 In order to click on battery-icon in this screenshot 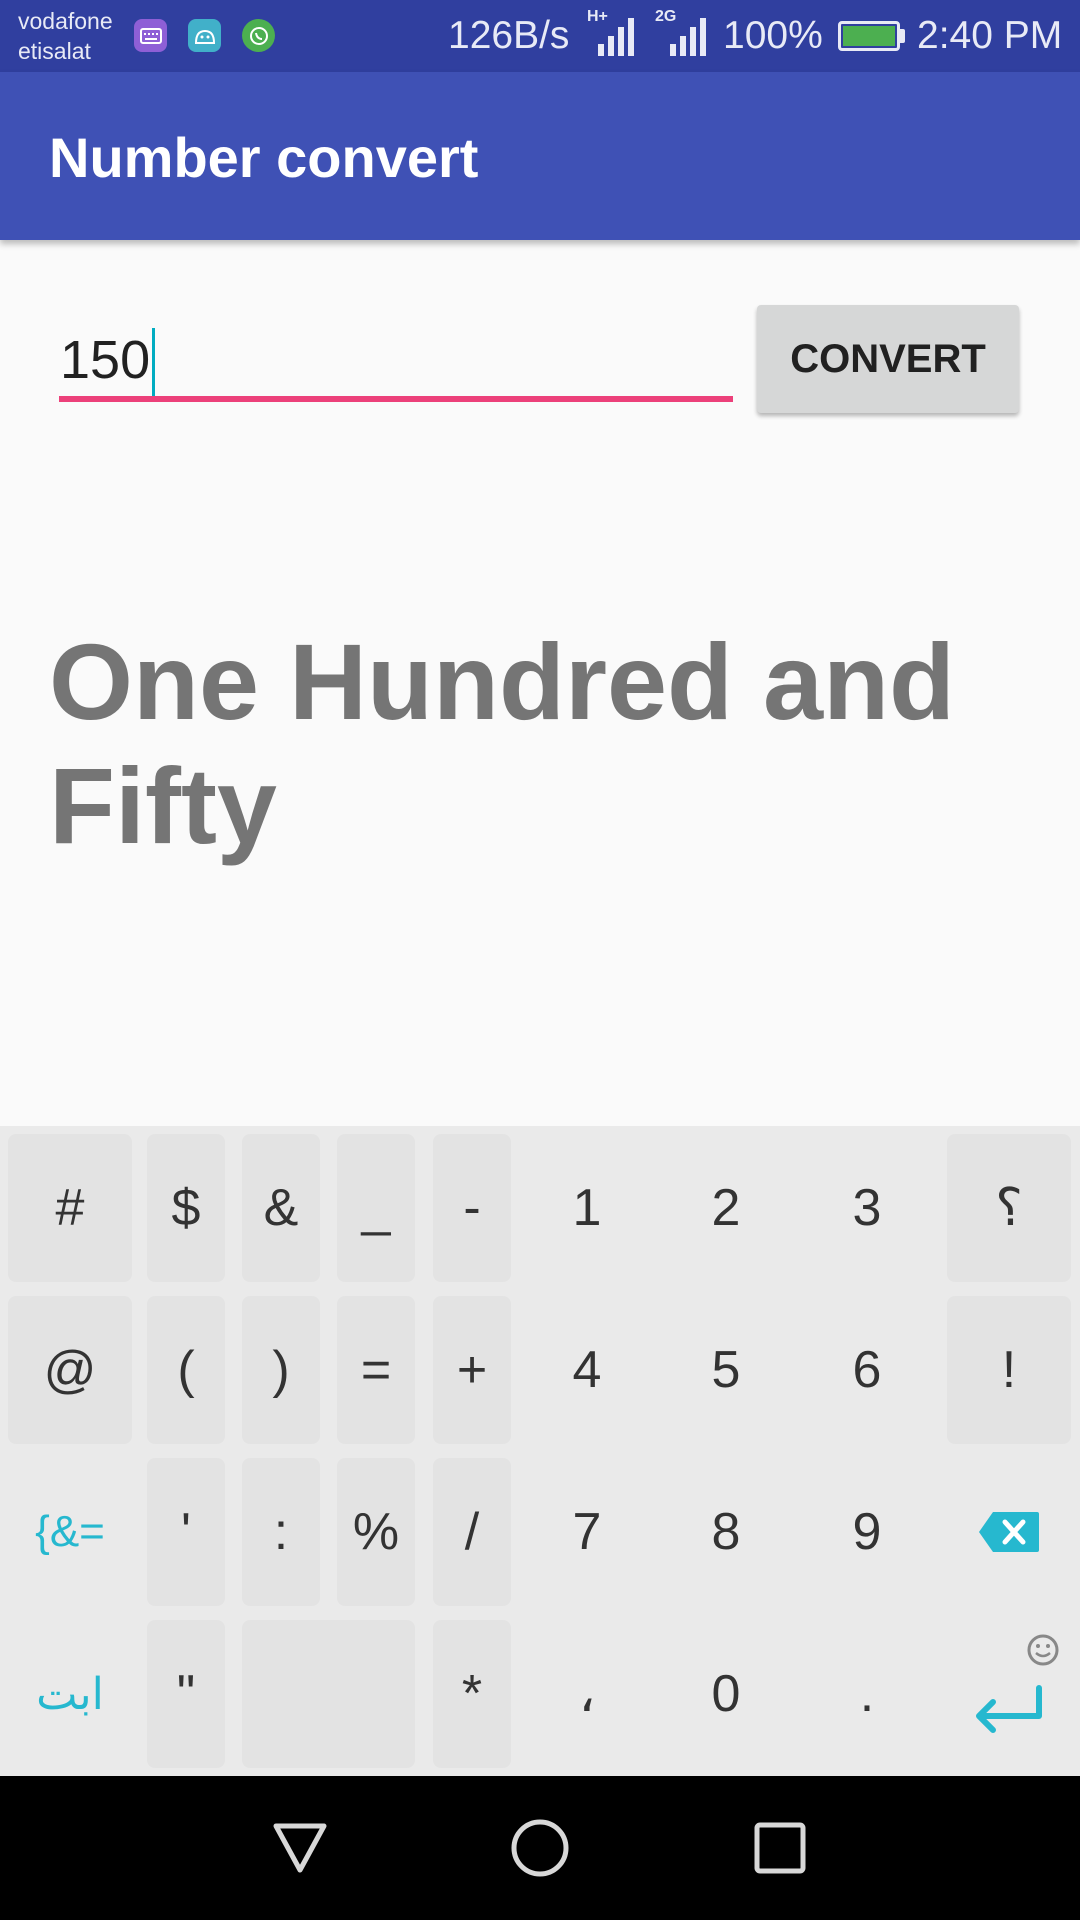, I will do `click(869, 36)`.